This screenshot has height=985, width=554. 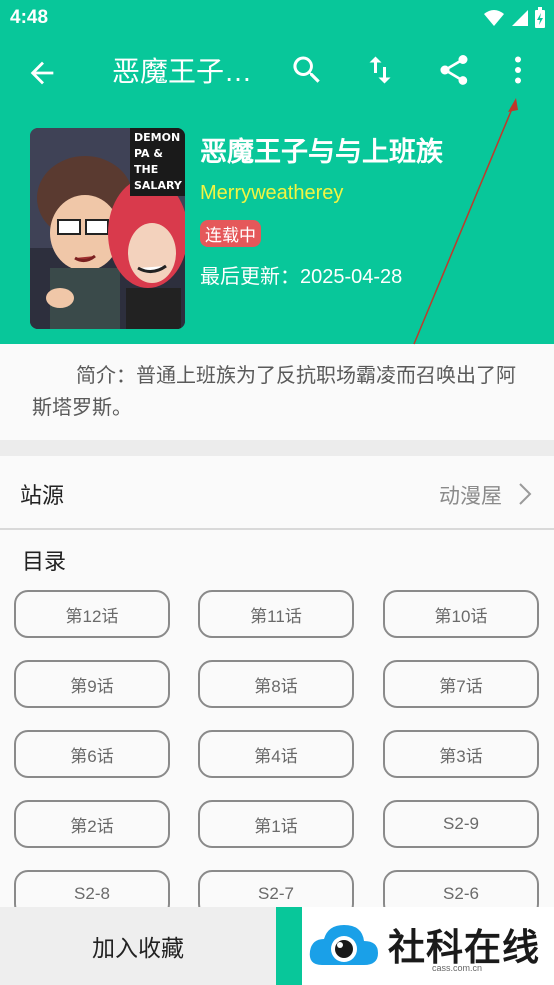 What do you see at coordinates (457, 968) in the screenshot?
I see `watermark-sub: cass.com.cn` at bounding box center [457, 968].